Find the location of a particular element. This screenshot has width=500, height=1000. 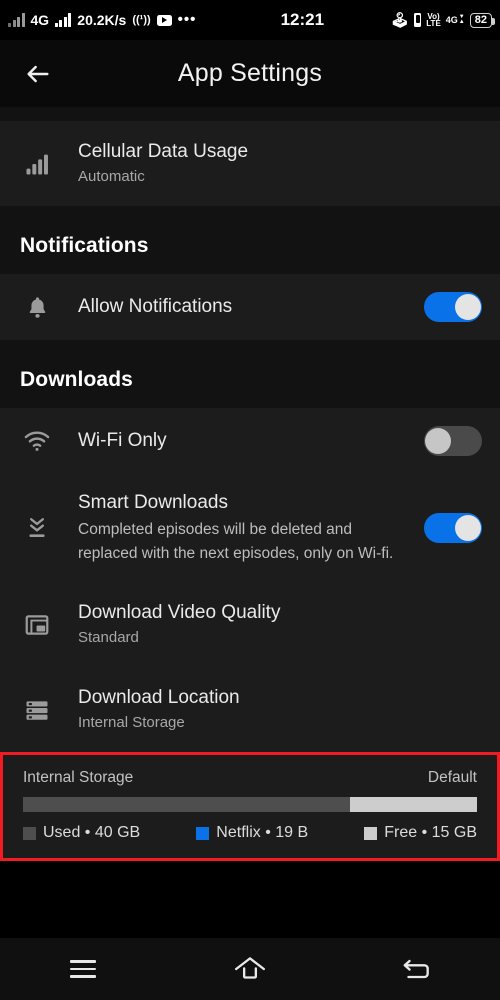

home-icon is located at coordinates (250, 968).